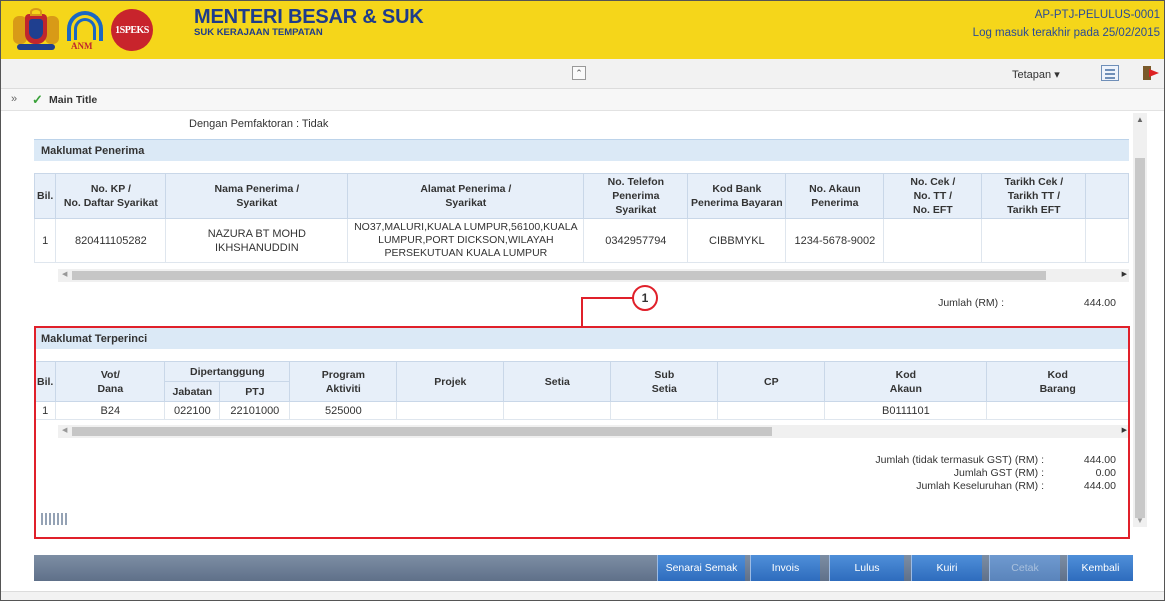 The width and height of the screenshot is (1165, 601). I want to click on callout-number-badge: 1, so click(645, 298).